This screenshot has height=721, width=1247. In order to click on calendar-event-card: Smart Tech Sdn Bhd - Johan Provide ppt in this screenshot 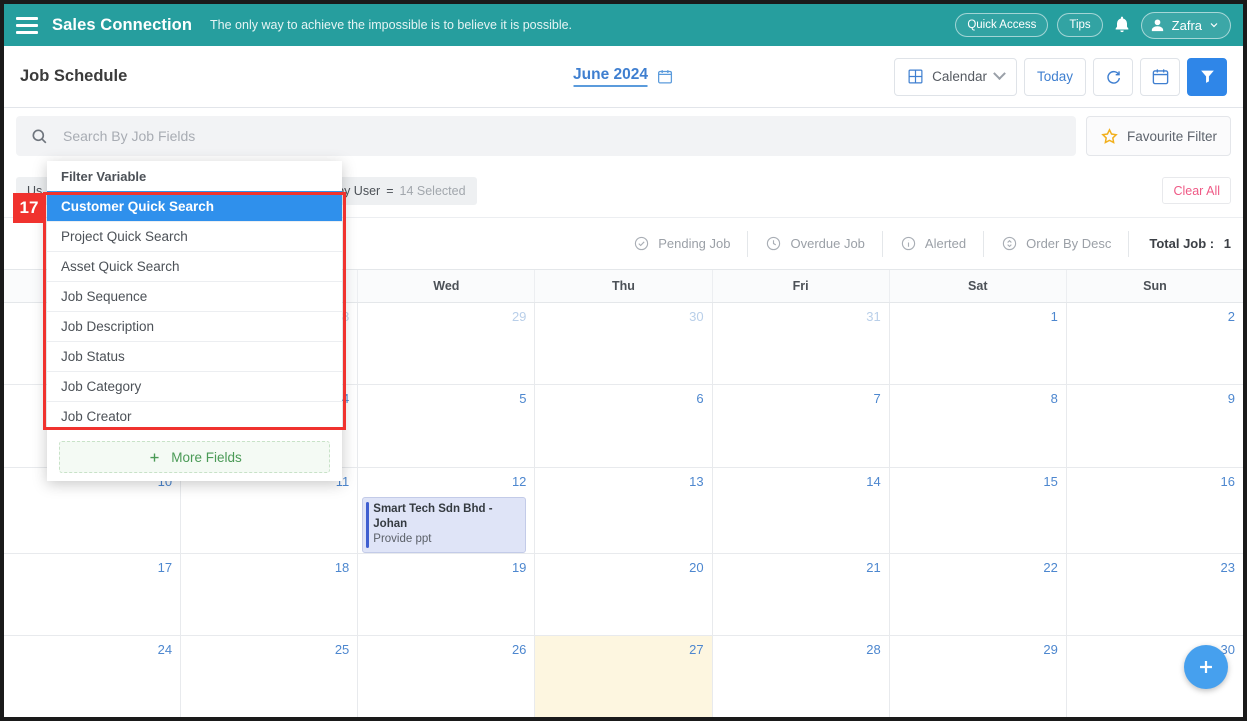, I will do `click(444, 524)`.